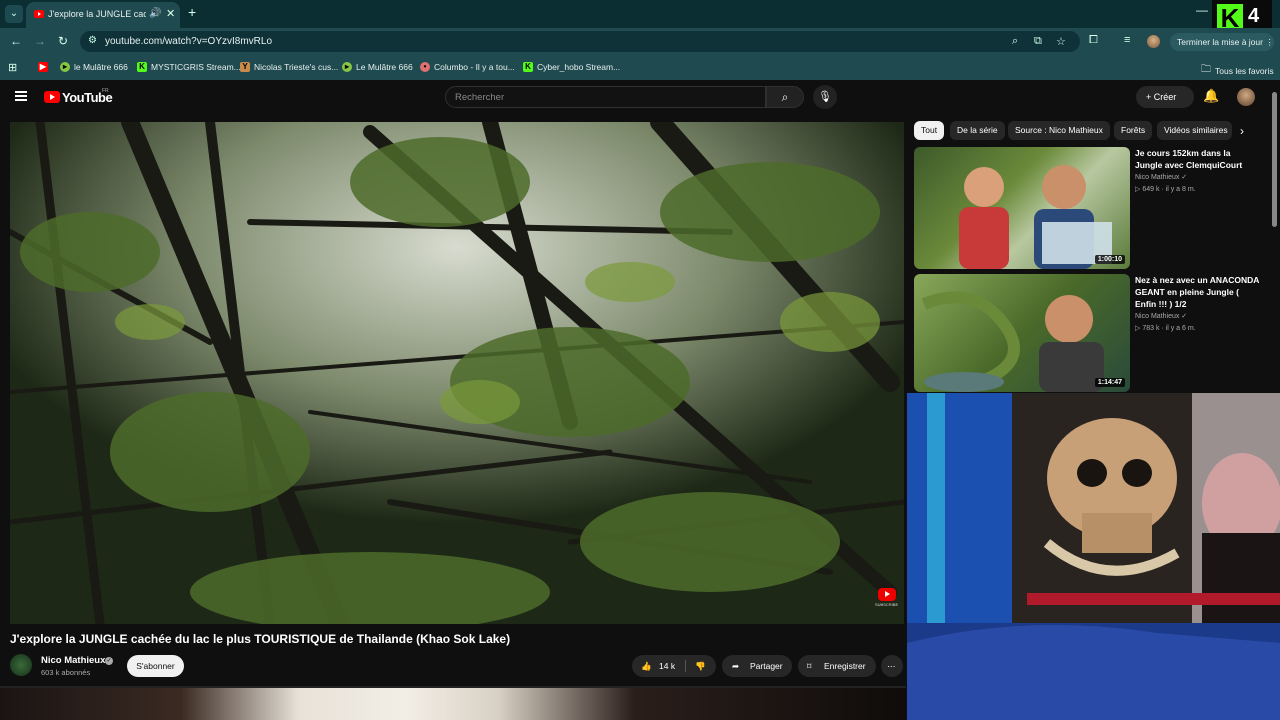 The image size is (1280, 720). I want to click on create-label: Créer, so click(1165, 97).